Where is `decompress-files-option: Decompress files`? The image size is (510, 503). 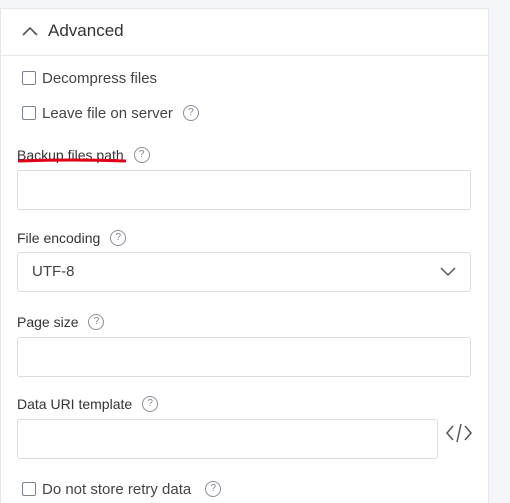
decompress-files-option: Decompress files is located at coordinates (89, 78).